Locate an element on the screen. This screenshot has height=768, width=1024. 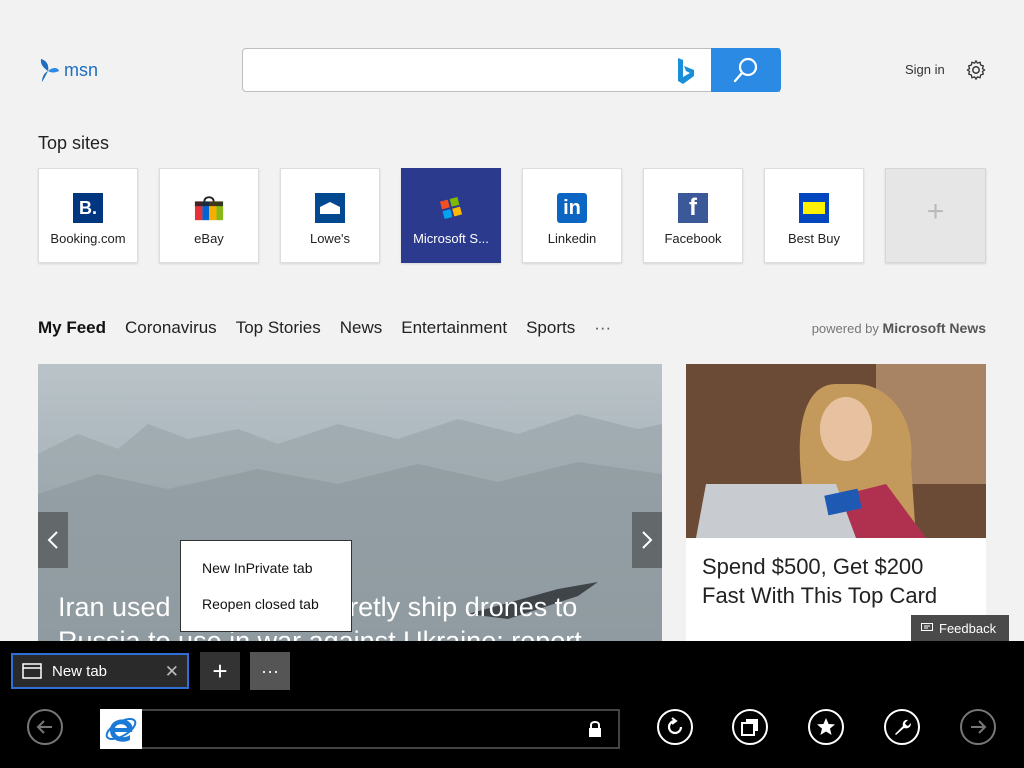
top-site-booking: B. Booking.com is located at coordinates (88, 215).